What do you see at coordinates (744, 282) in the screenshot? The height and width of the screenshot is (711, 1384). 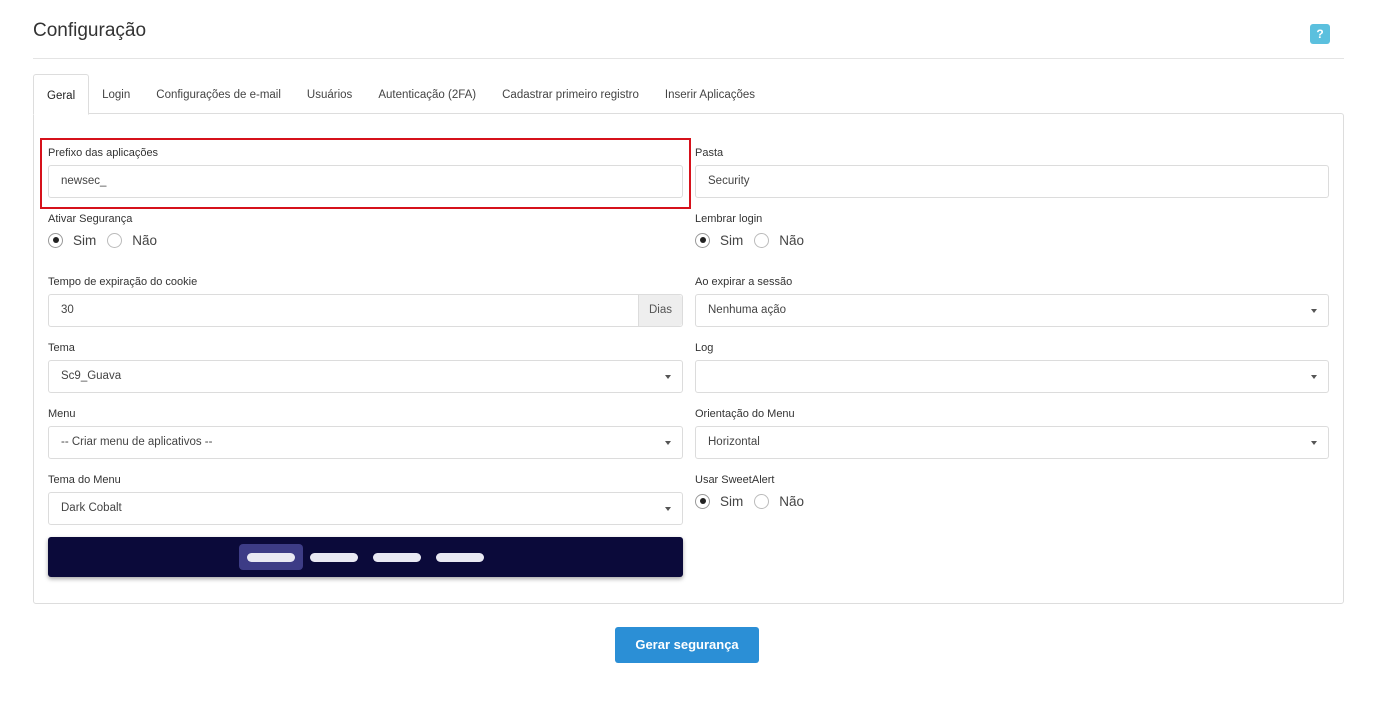 I see `session-expire-label: Ao expirar a sessão` at bounding box center [744, 282].